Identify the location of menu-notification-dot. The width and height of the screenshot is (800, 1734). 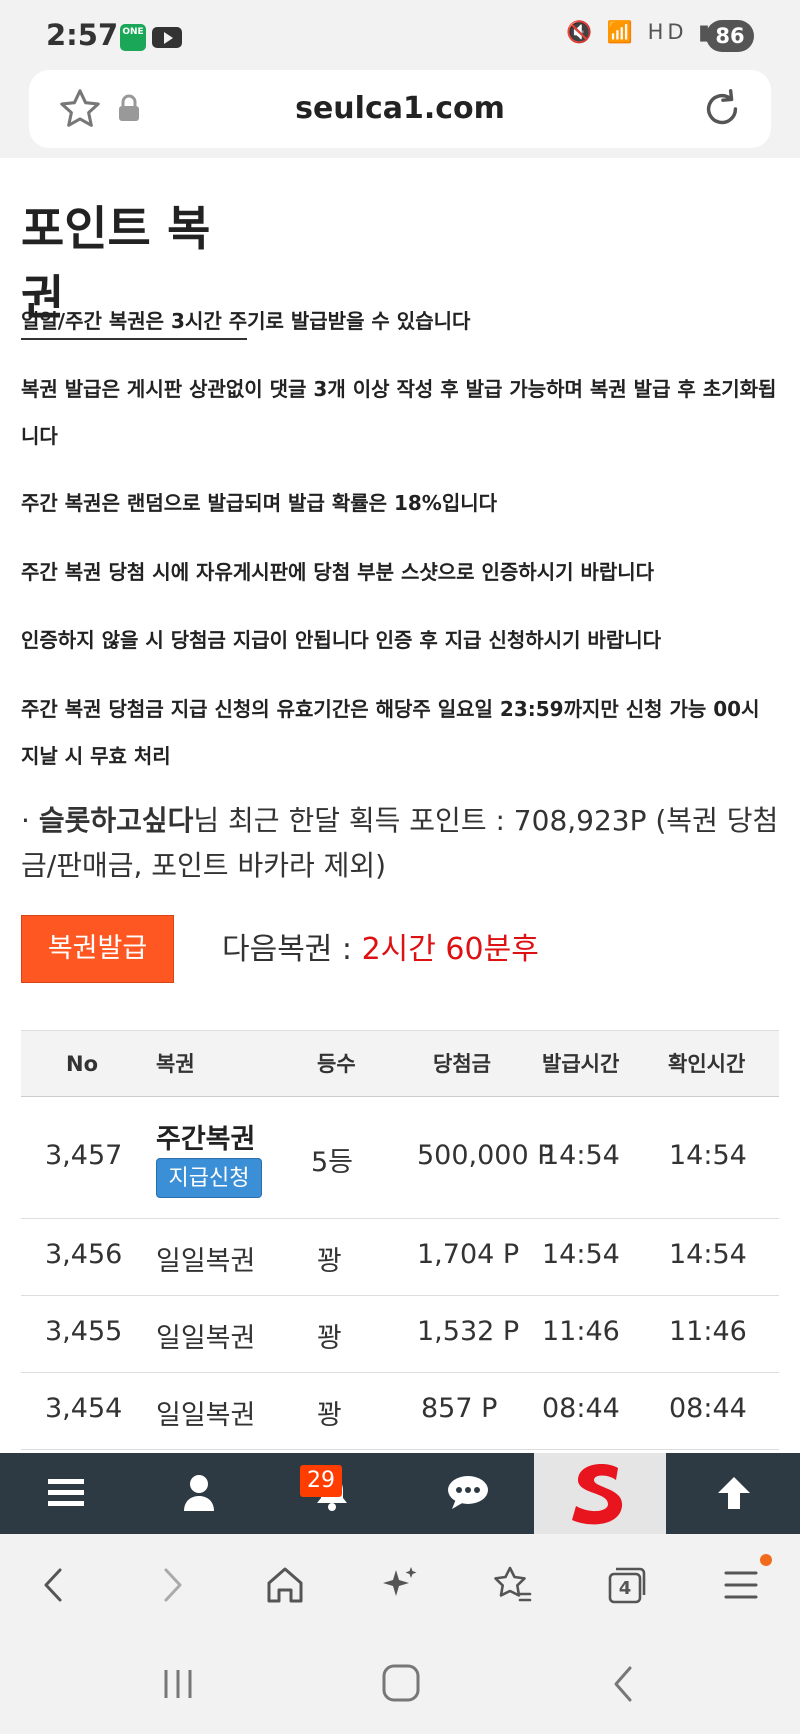
(766, 1560).